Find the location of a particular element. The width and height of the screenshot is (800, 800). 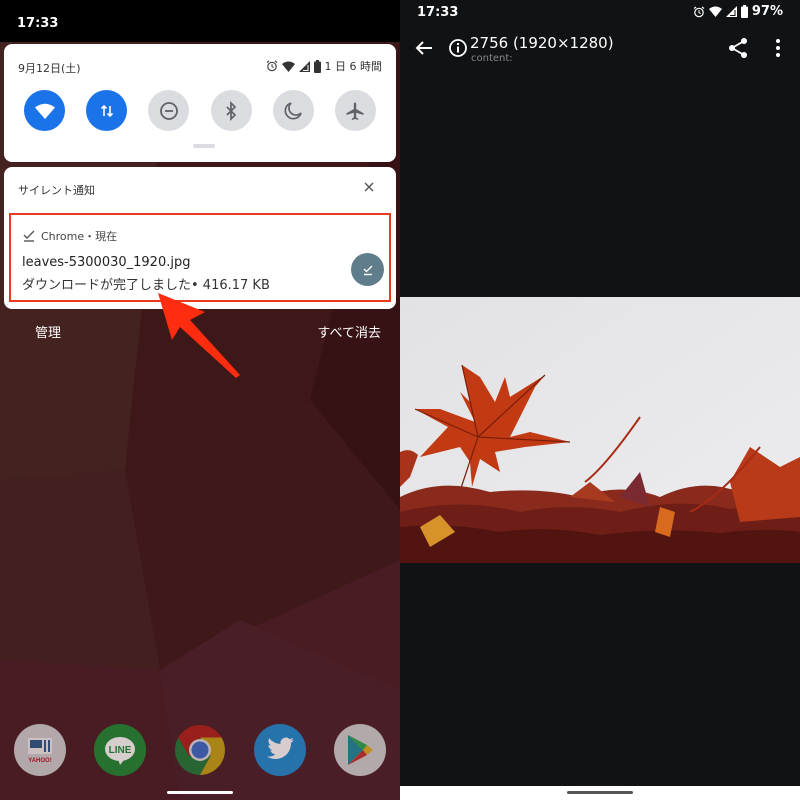

svg-text: YAHOO! is located at coordinates (39, 761).